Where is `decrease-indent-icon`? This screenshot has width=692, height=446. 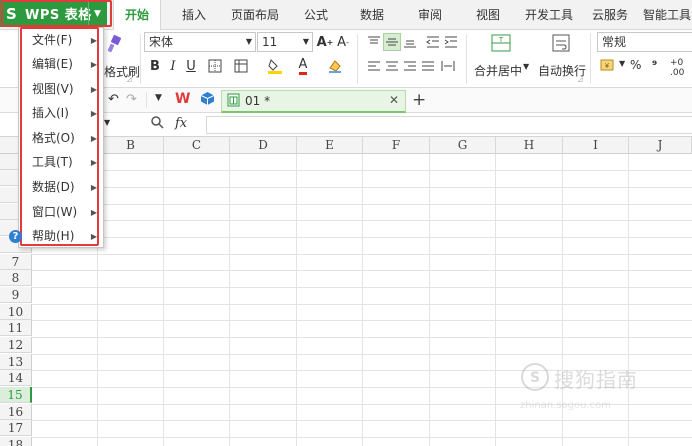
decrease-indent-icon is located at coordinates (433, 42).